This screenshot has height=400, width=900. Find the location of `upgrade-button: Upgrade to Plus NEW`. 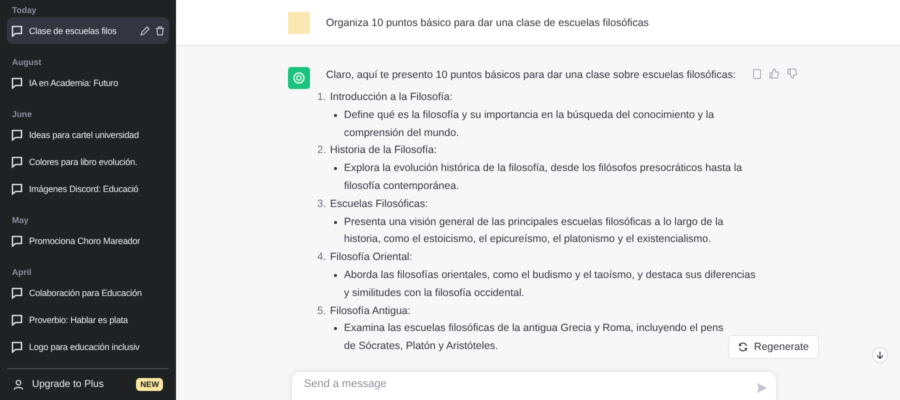

upgrade-button: Upgrade to Plus NEW is located at coordinates (88, 384).